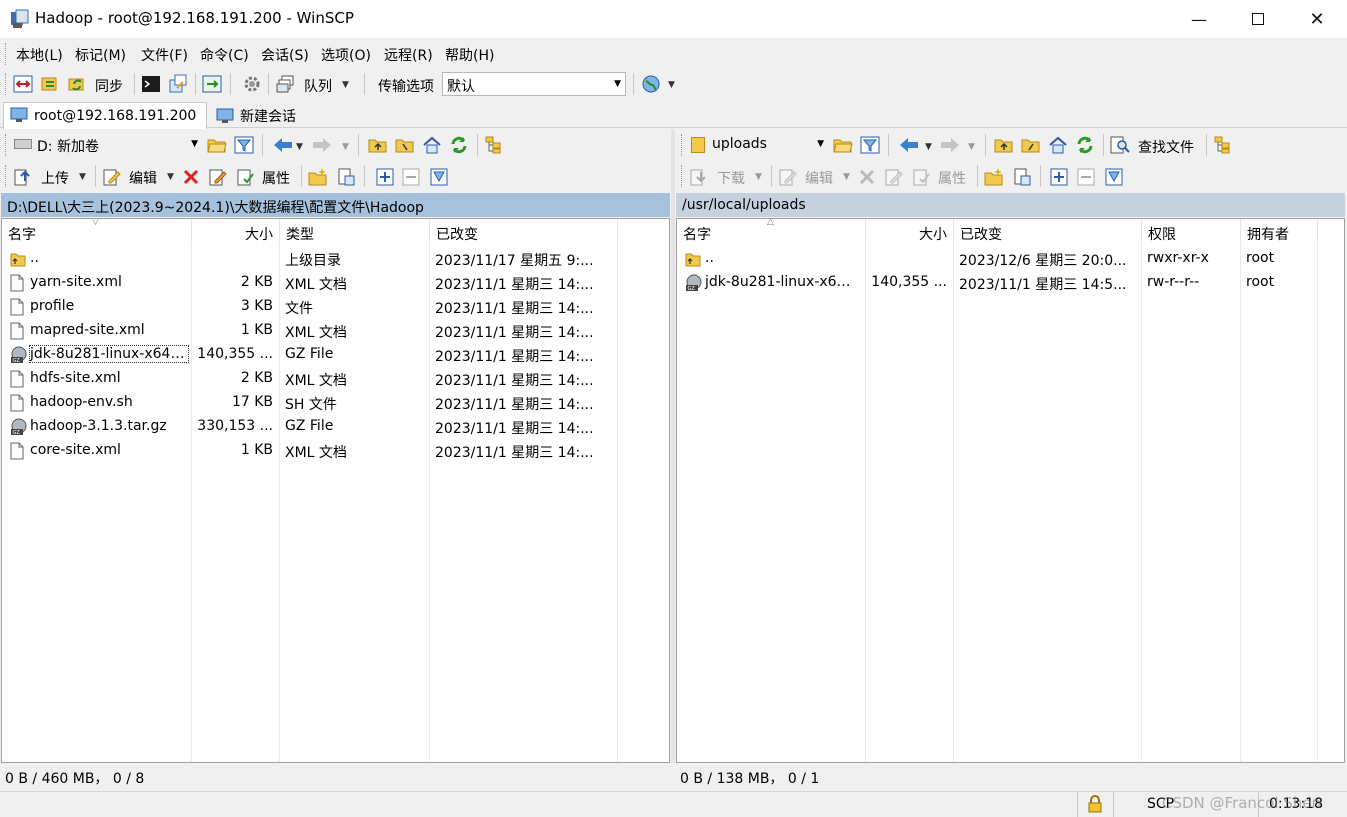 The height and width of the screenshot is (817, 1347). What do you see at coordinates (1048, 232) in the screenshot?
I see `column-header-changed: 已改变` at bounding box center [1048, 232].